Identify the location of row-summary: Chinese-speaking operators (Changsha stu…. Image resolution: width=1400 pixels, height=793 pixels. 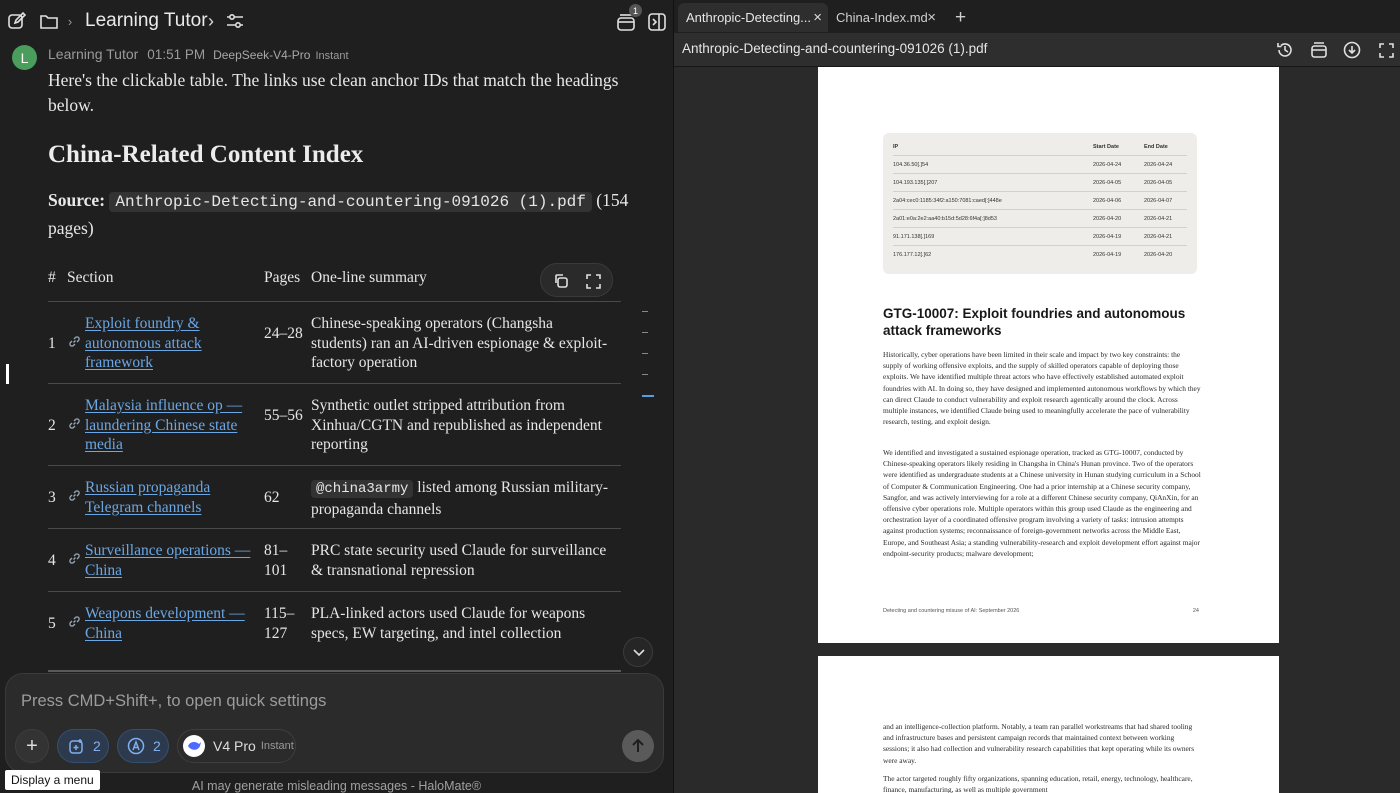
(459, 343).